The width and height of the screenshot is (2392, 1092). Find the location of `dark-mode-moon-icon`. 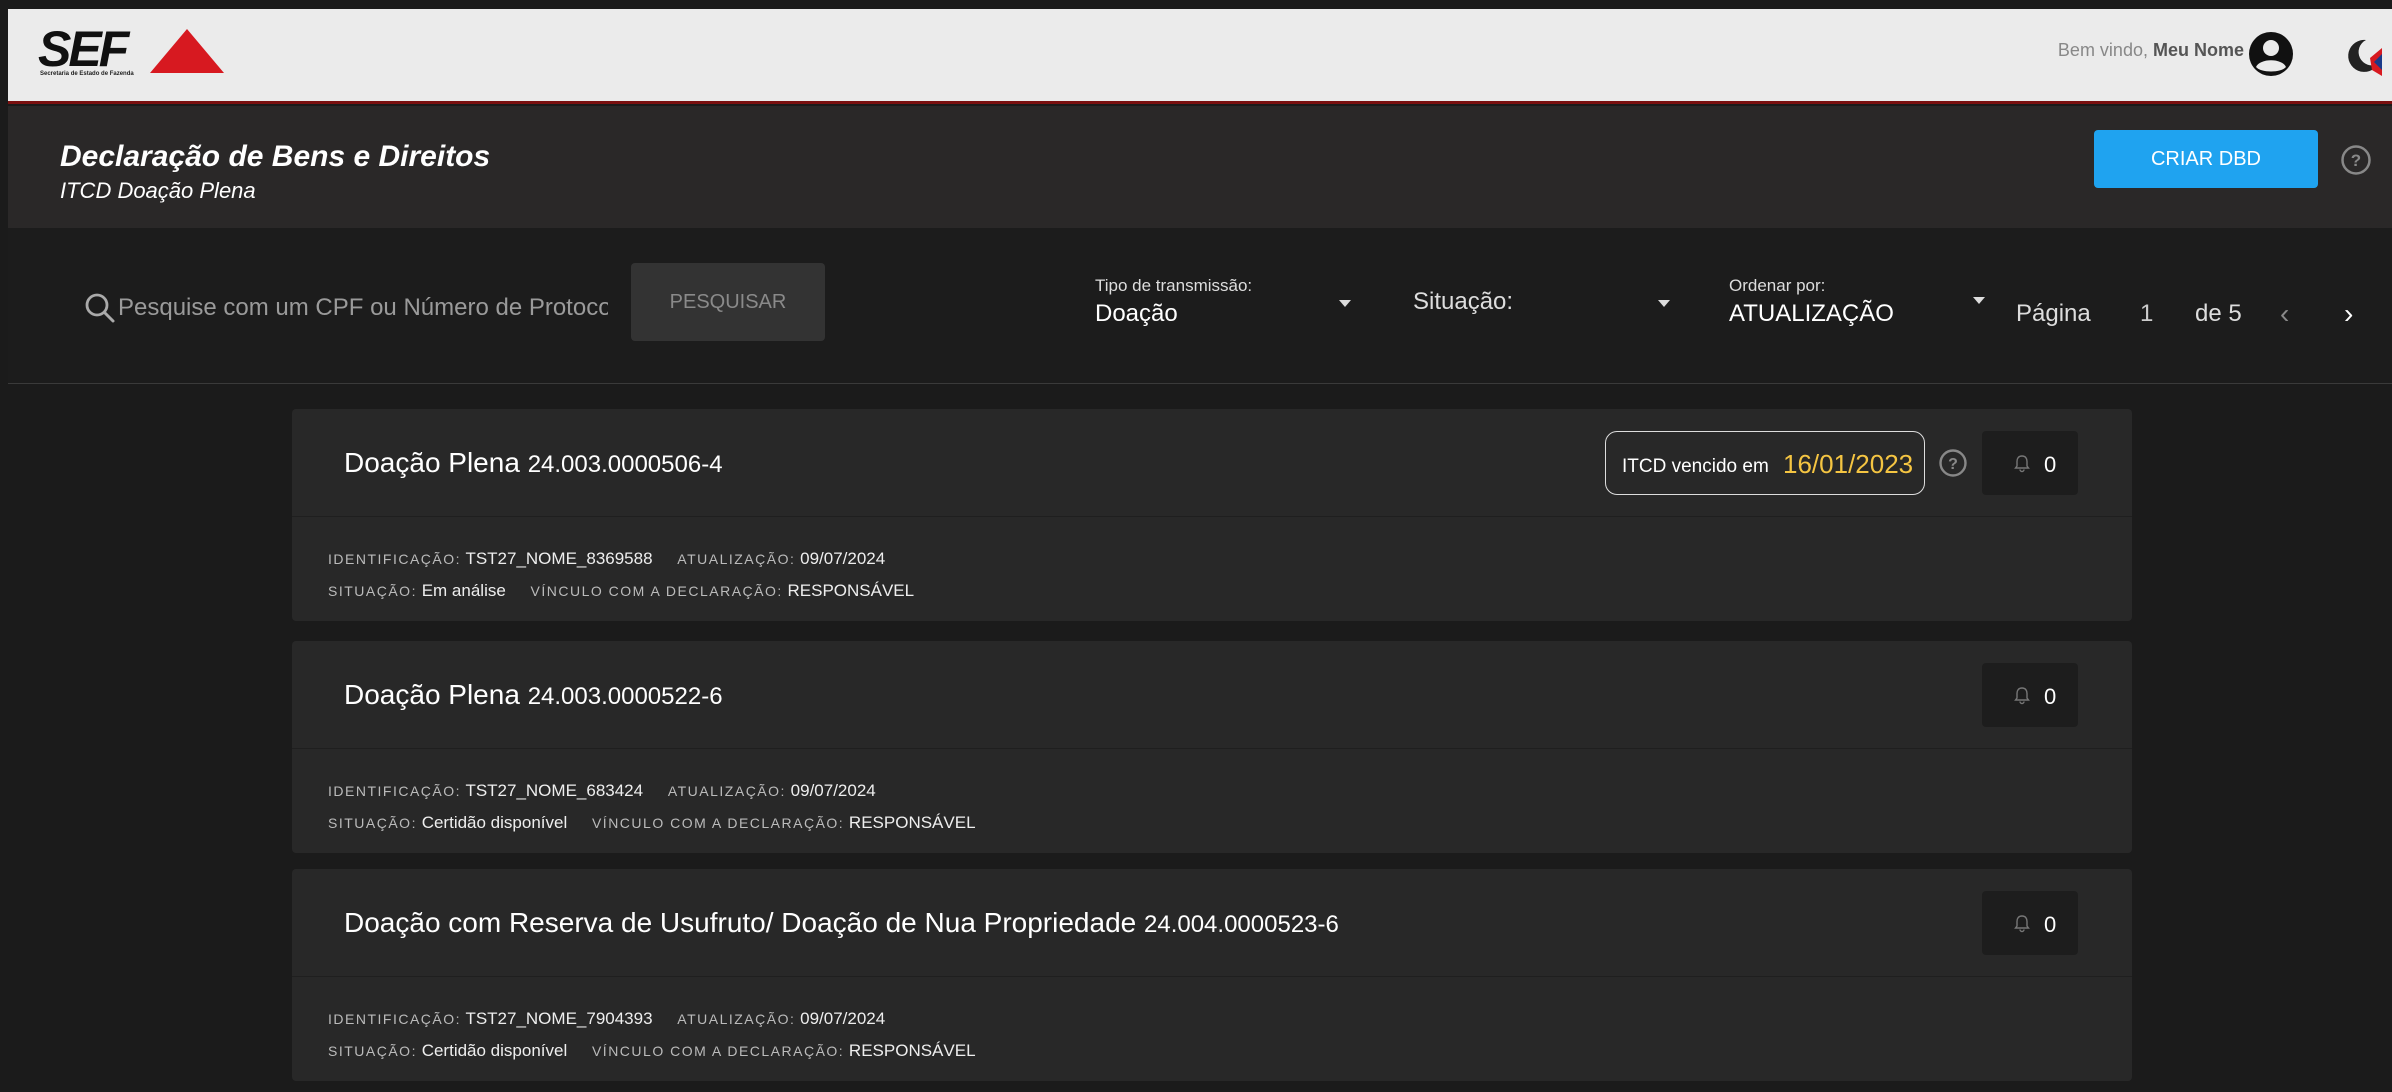

dark-mode-moon-icon is located at coordinates (2362, 56).